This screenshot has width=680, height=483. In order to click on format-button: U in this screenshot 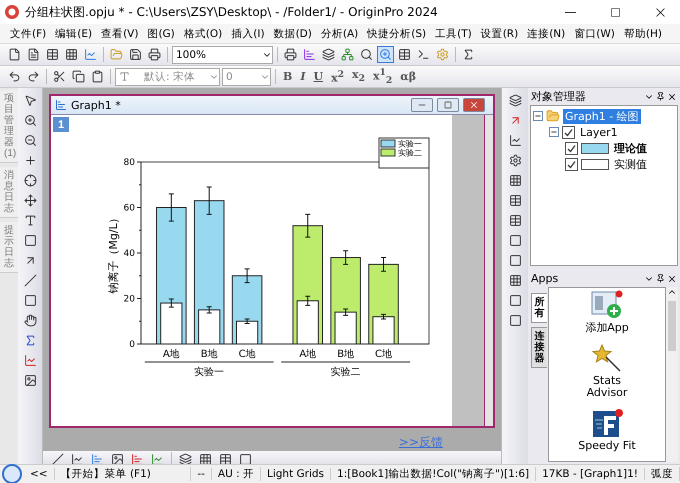, I will do `click(318, 76)`.